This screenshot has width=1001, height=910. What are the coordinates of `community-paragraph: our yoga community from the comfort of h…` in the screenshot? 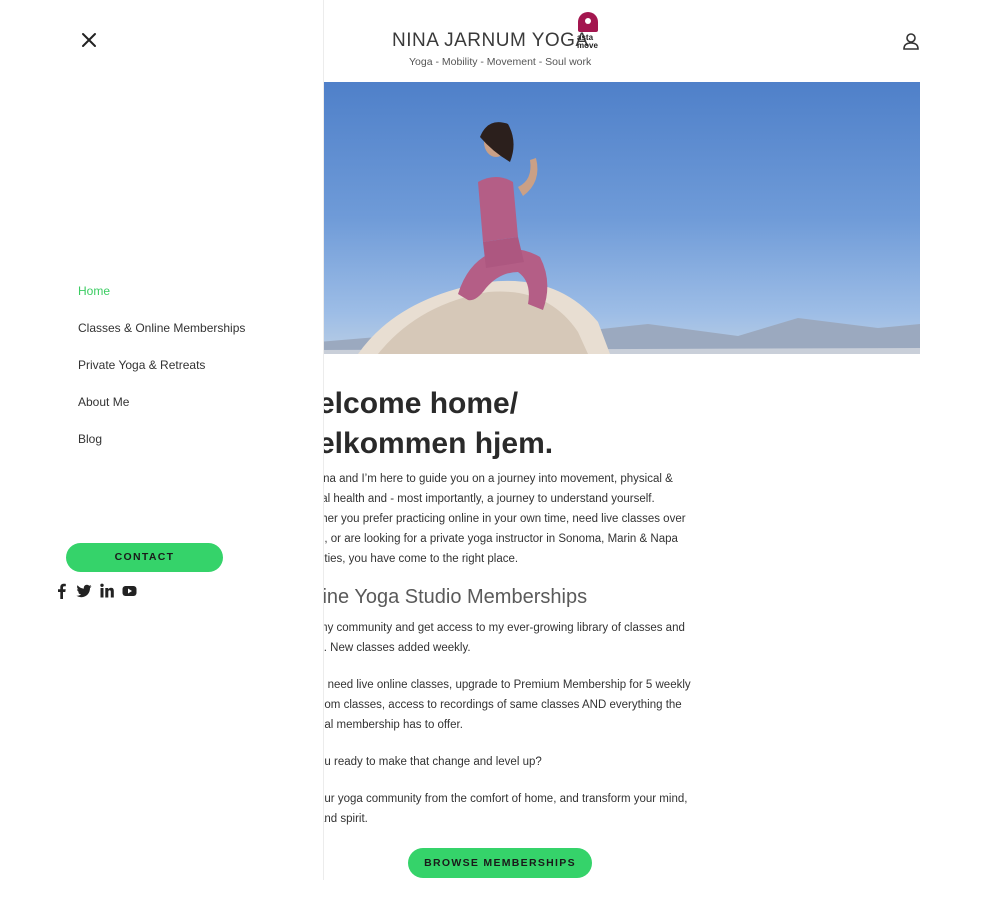 It's located at (518, 809).